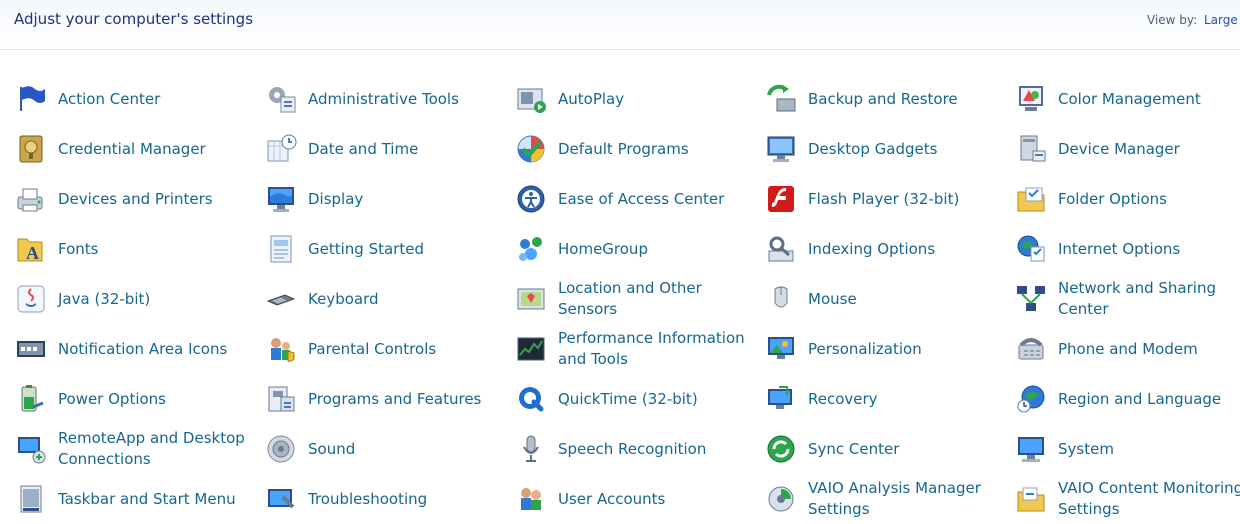 The image size is (1240, 524). I want to click on control-panel-item: Administrative Tools, so click(384, 99).